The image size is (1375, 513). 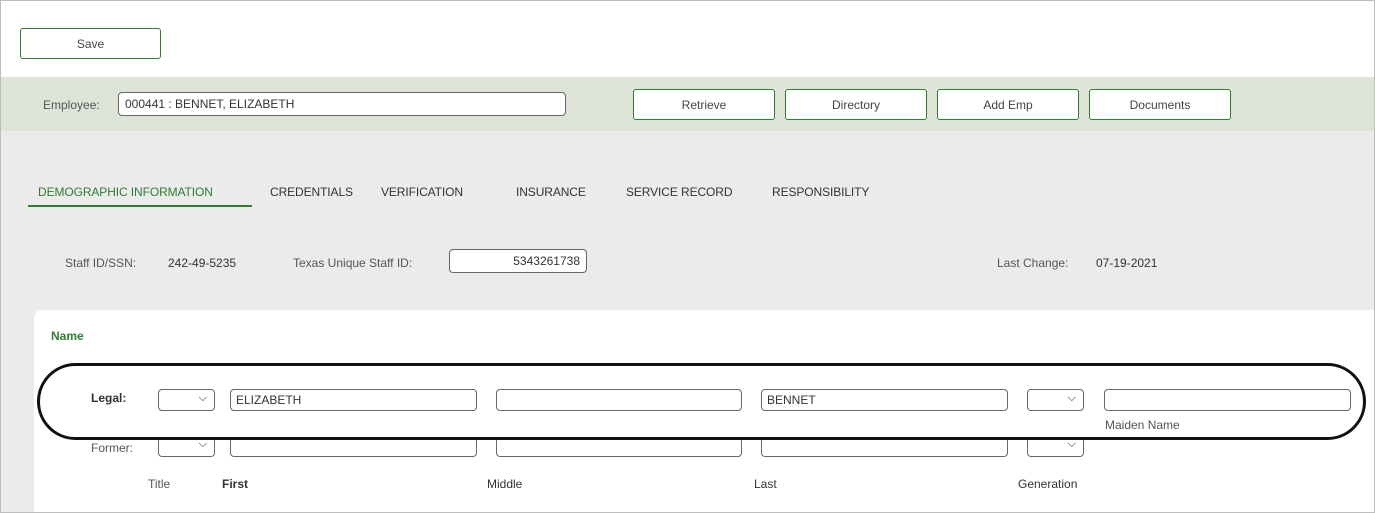 I want to click on retrieve-button: Retrieve, so click(x=704, y=104).